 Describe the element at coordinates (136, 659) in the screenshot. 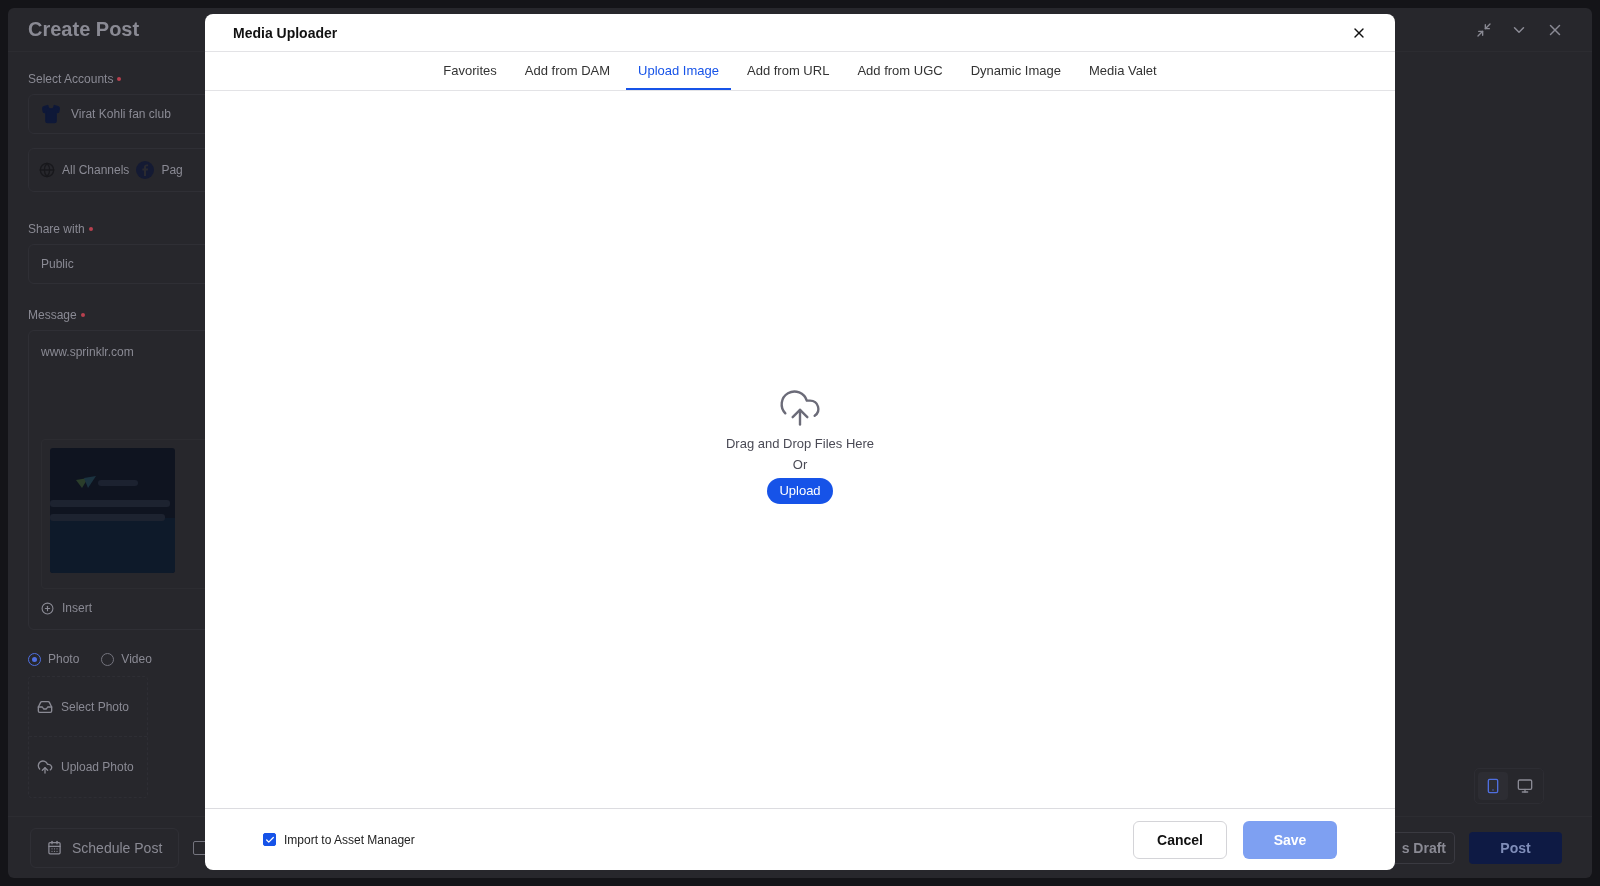

I see `radio-label: Video` at that location.